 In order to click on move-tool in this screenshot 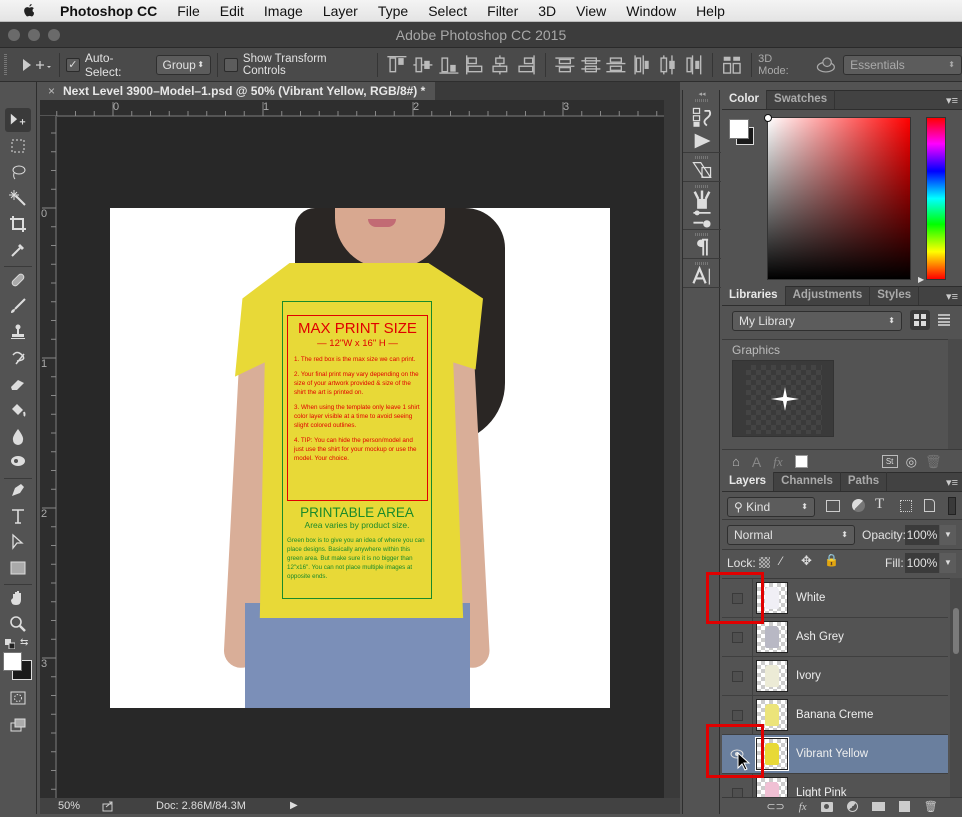, I will do `click(18, 120)`.